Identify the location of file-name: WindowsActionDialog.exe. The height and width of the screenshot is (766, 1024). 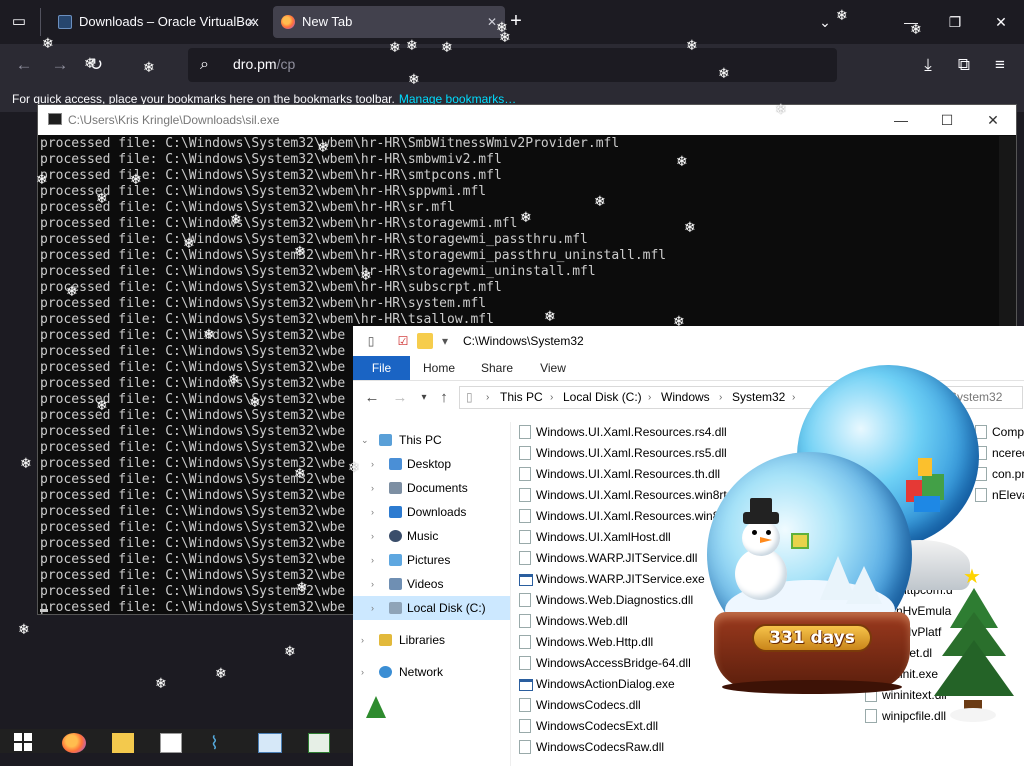
(605, 684).